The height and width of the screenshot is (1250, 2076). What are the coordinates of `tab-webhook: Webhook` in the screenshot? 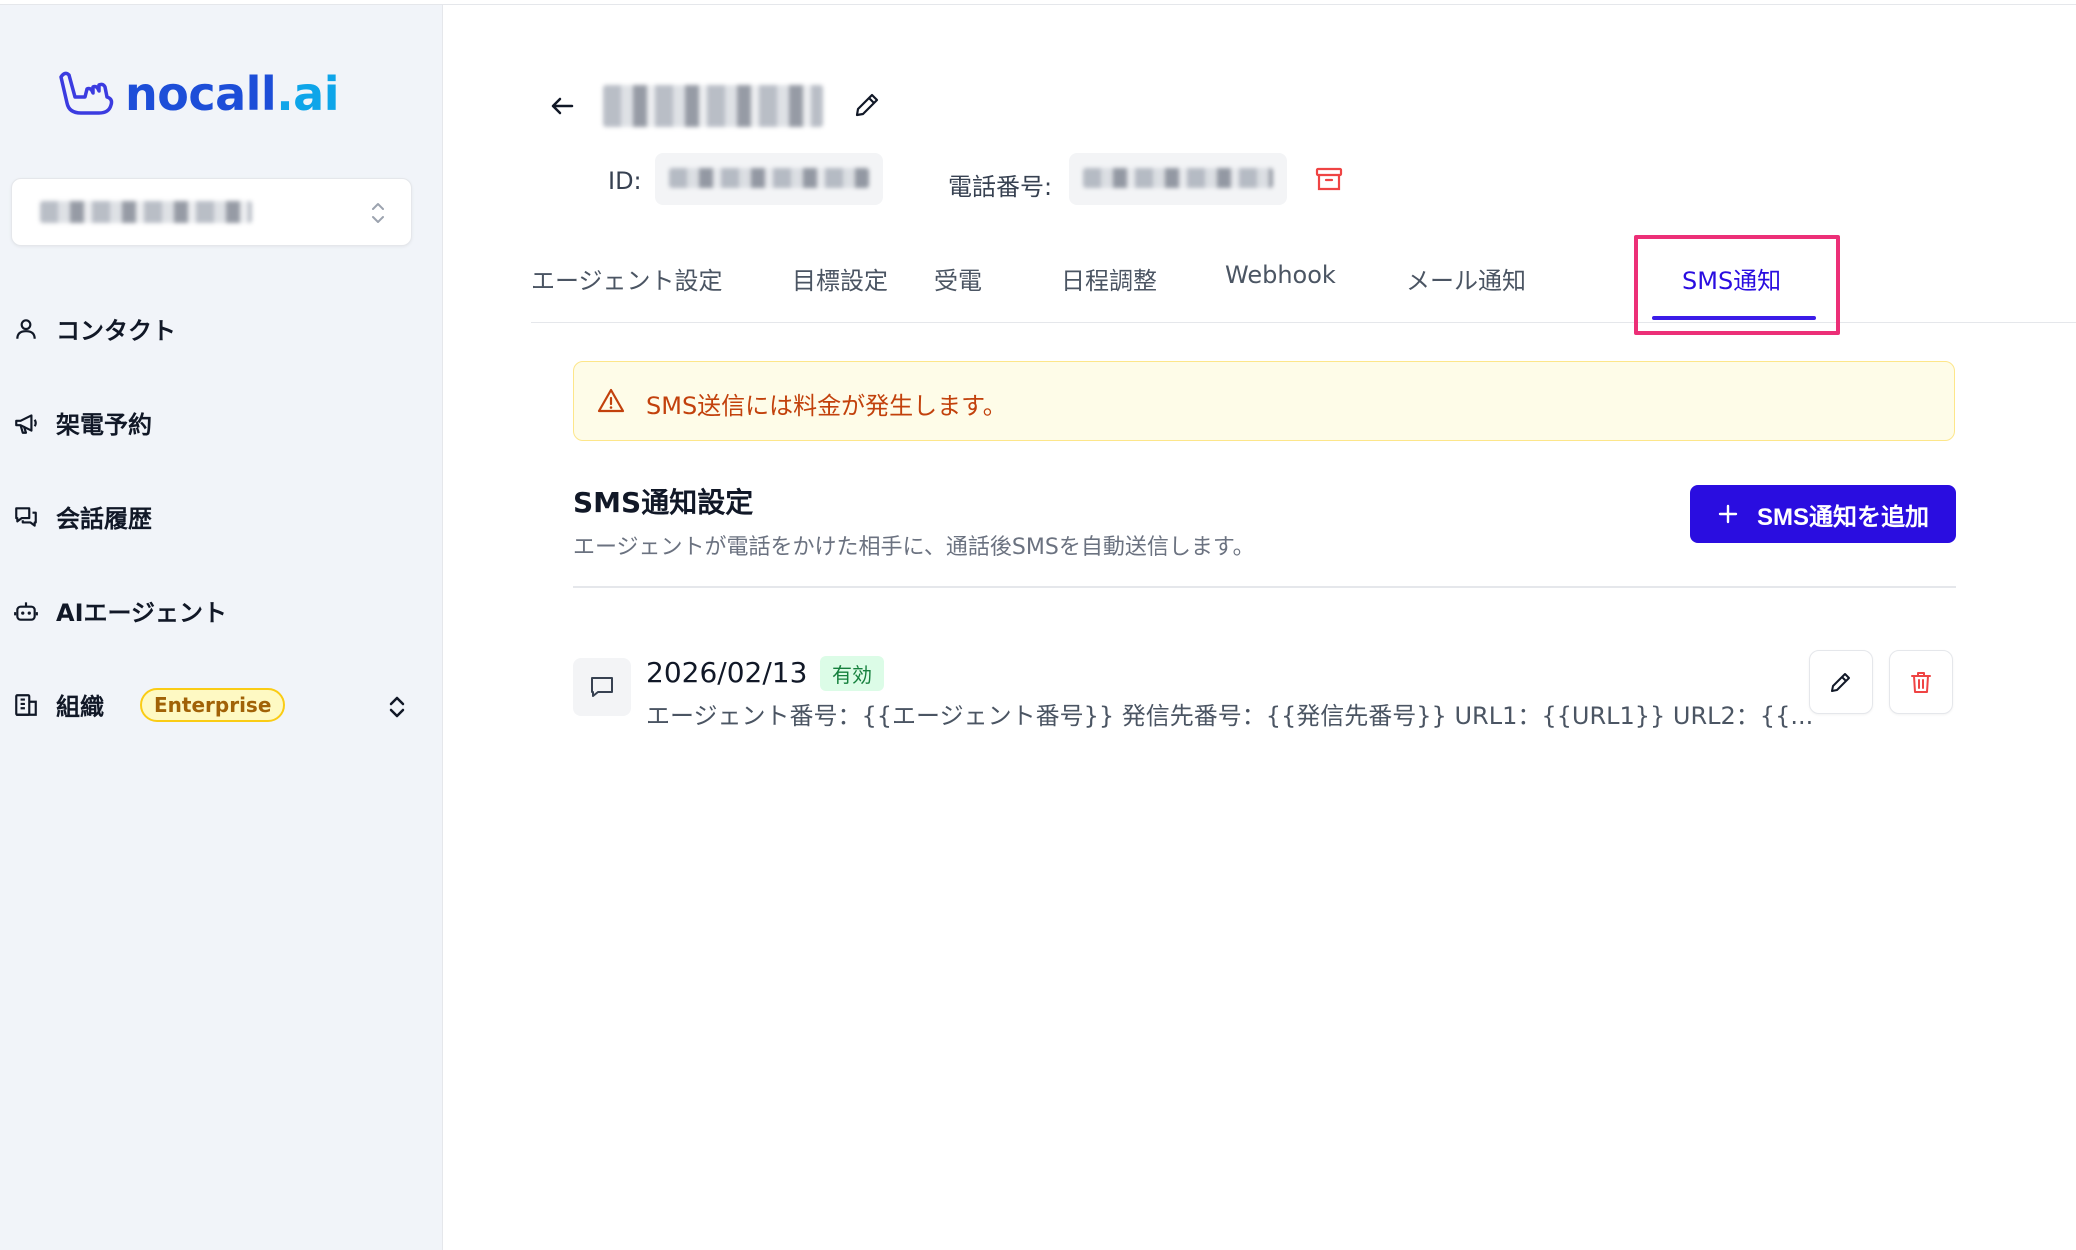 It's located at (1280, 275).